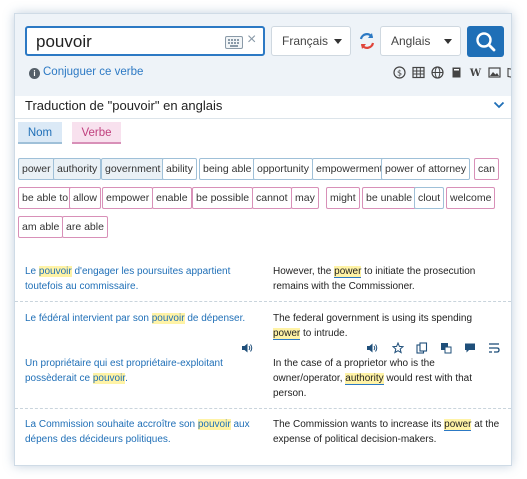 Image resolution: width=527 pixels, height=479 pixels. Describe the element at coordinates (34, 73) in the screenshot. I see `info-icon: i` at that location.